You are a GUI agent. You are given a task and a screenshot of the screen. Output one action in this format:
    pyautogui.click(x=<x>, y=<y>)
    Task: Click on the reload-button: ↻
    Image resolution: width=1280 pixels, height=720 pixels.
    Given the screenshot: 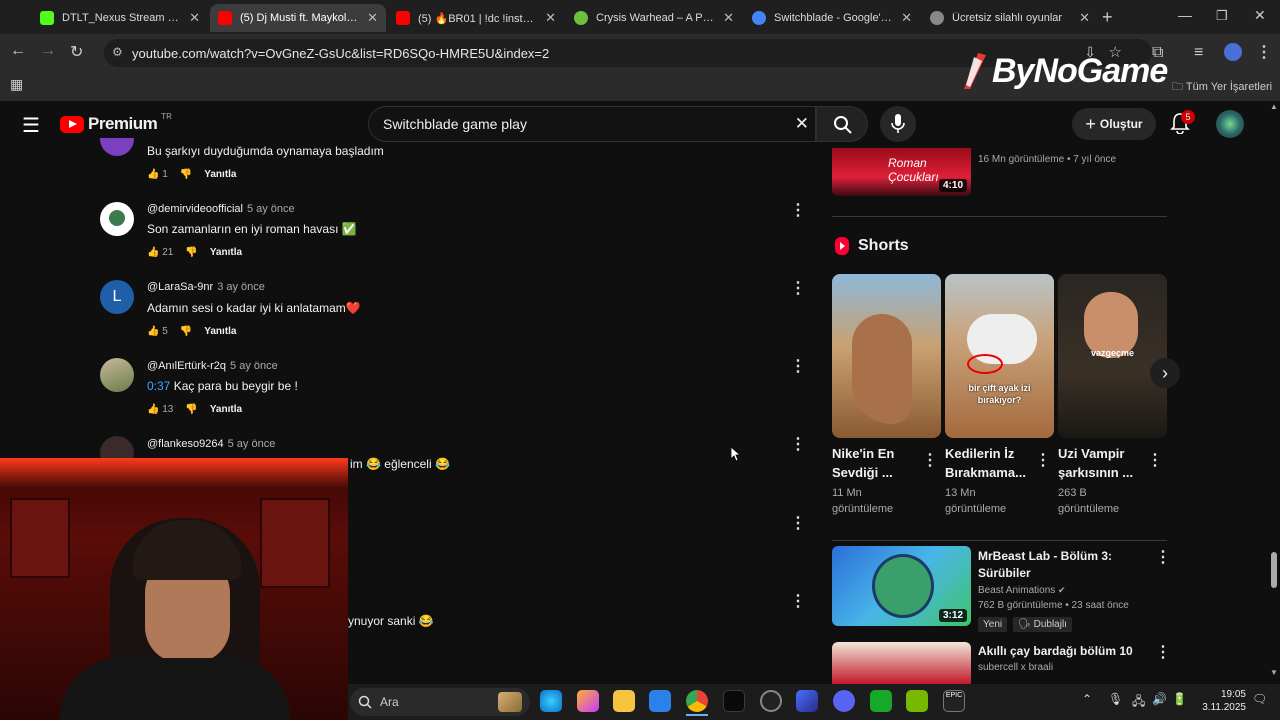 What is the action you would take?
    pyautogui.click(x=76, y=52)
    